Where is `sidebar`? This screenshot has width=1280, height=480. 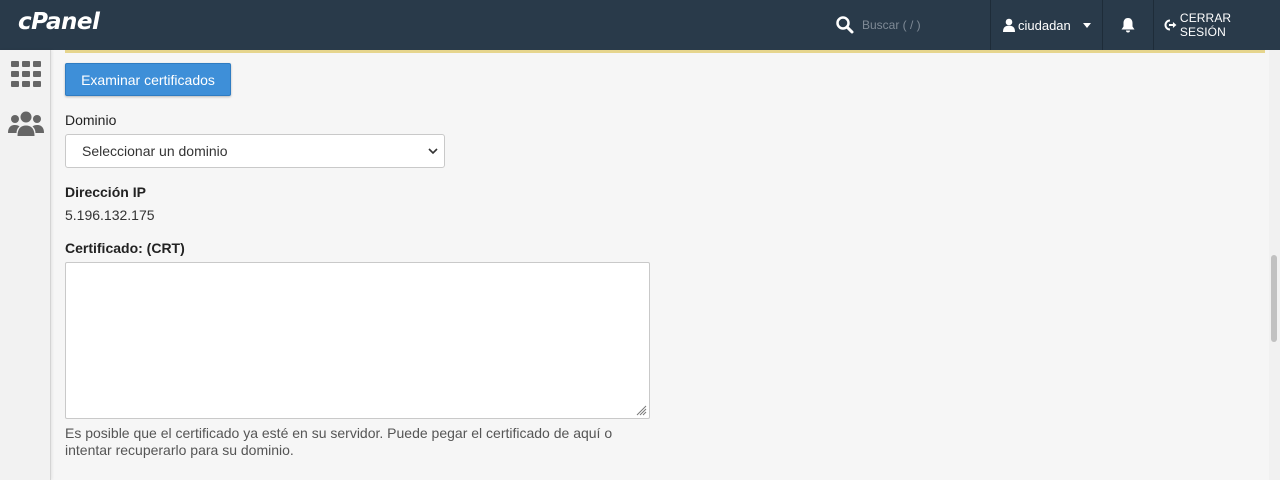
sidebar is located at coordinates (25, 265).